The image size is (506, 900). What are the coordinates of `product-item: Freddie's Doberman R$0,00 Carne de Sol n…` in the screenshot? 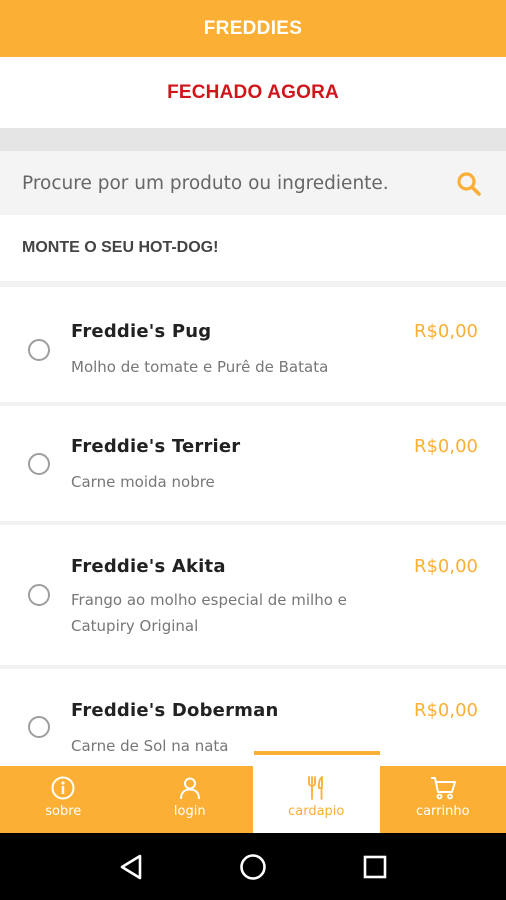 It's located at (253, 717).